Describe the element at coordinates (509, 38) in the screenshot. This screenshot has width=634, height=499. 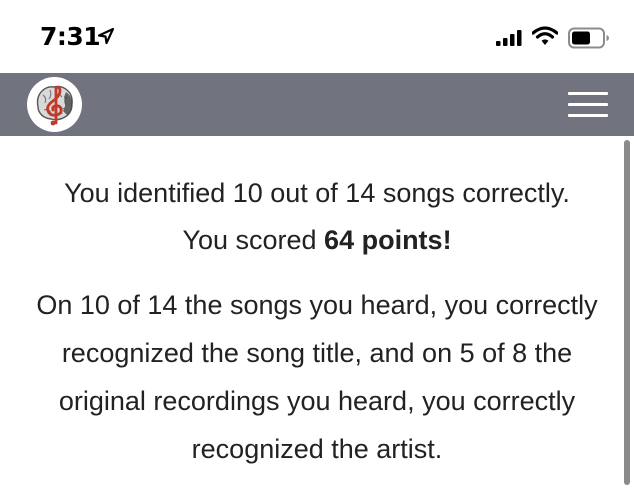
I see `cellular-signal-icon` at that location.